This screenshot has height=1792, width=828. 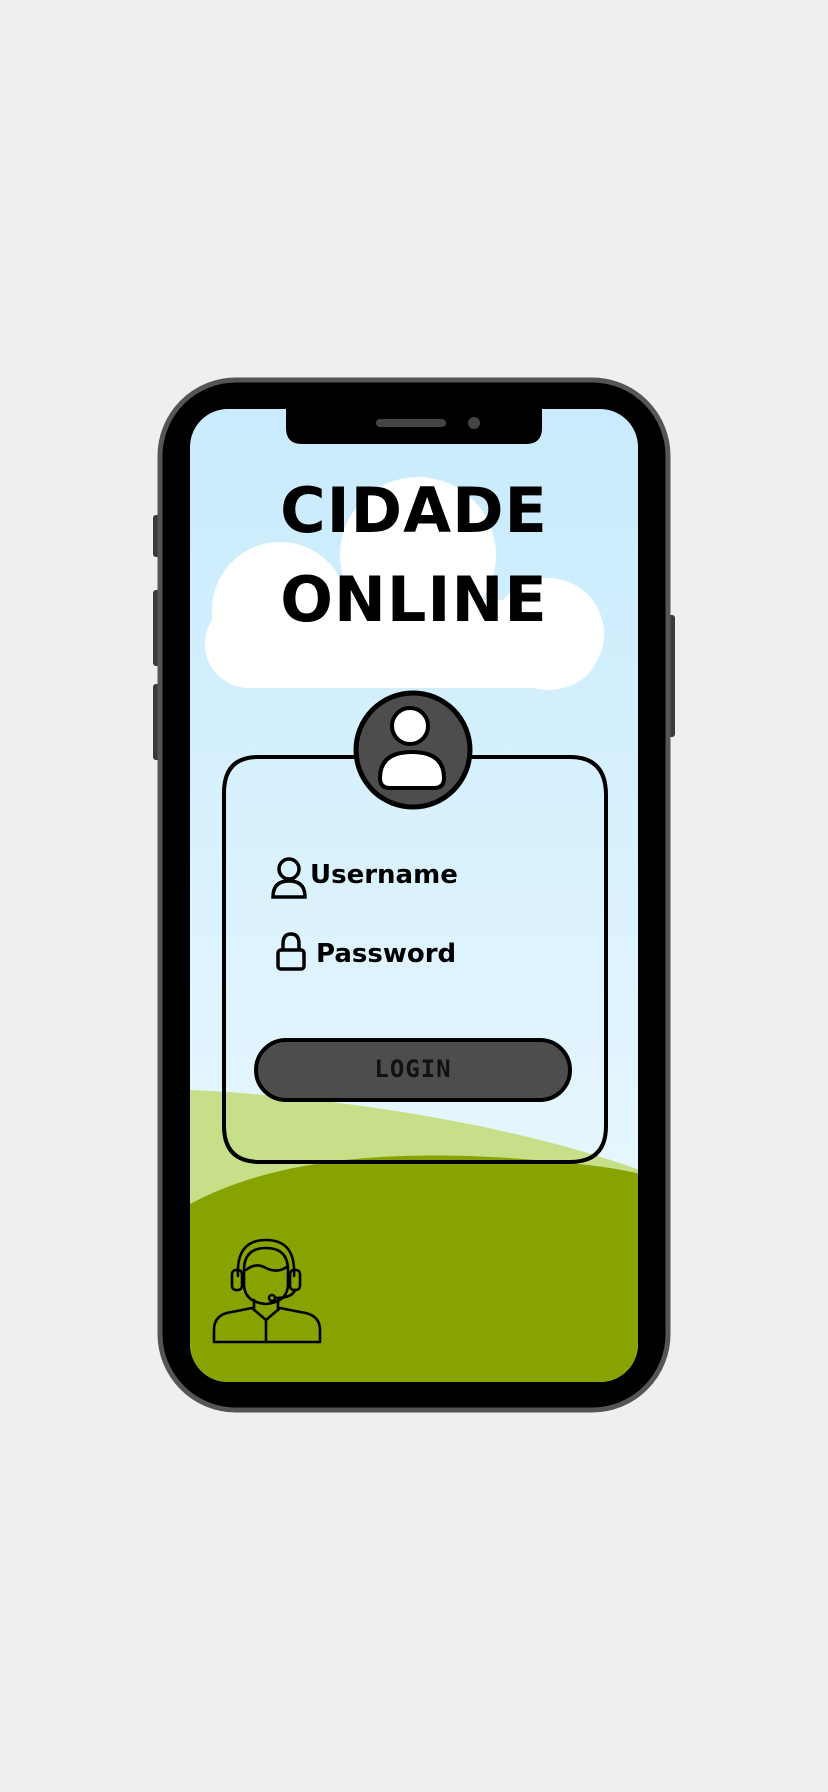 I want to click on speaker-grille, so click(x=411, y=423).